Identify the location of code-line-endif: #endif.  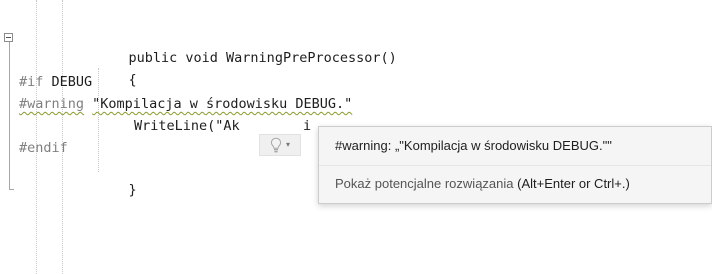
(43, 148).